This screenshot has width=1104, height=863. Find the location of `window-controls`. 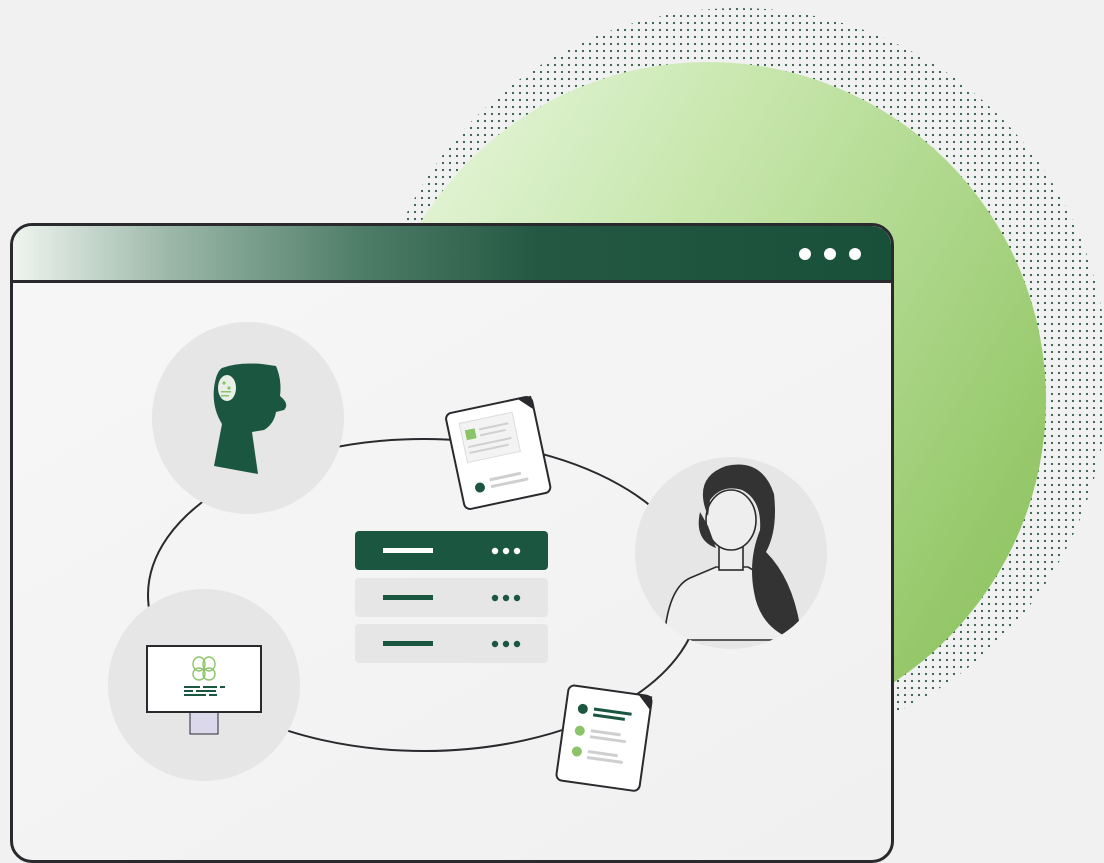

window-controls is located at coordinates (830, 254).